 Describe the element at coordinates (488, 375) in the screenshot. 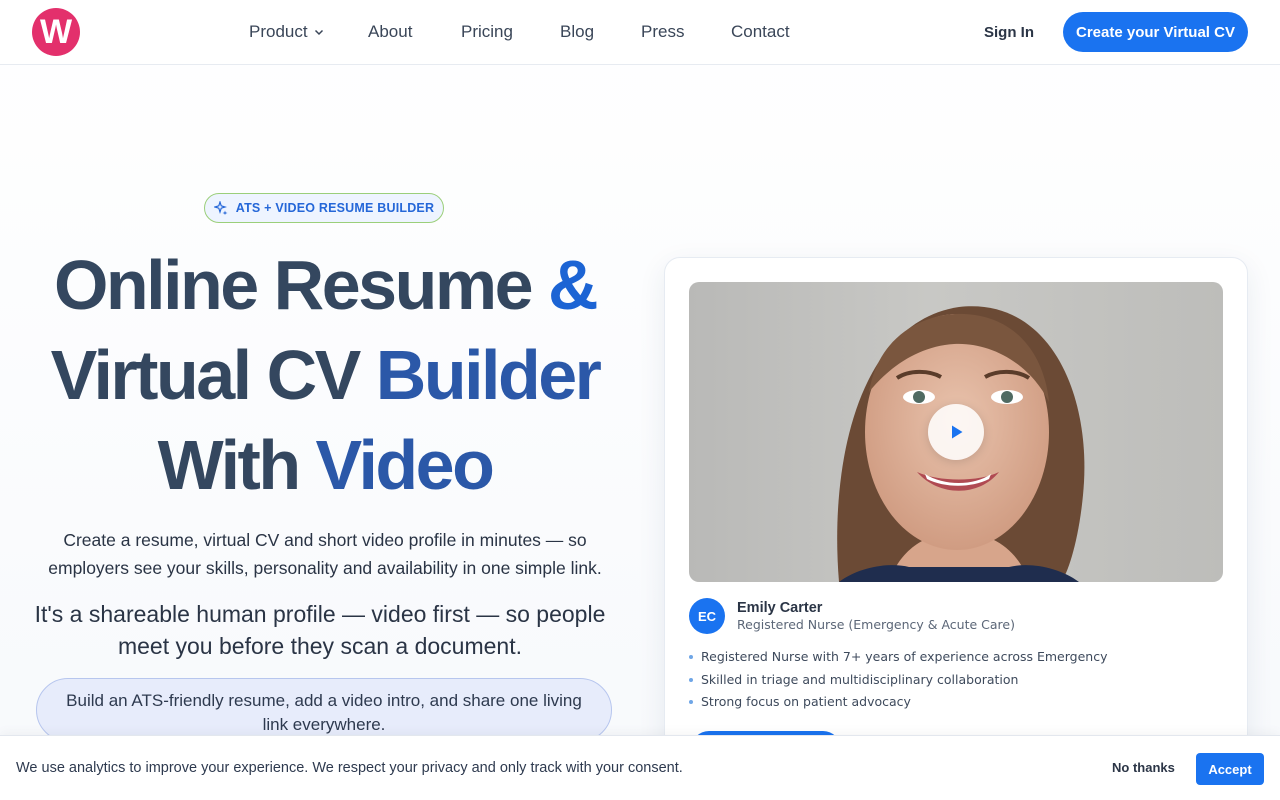

I see `headline-line2-accent: Builder` at that location.